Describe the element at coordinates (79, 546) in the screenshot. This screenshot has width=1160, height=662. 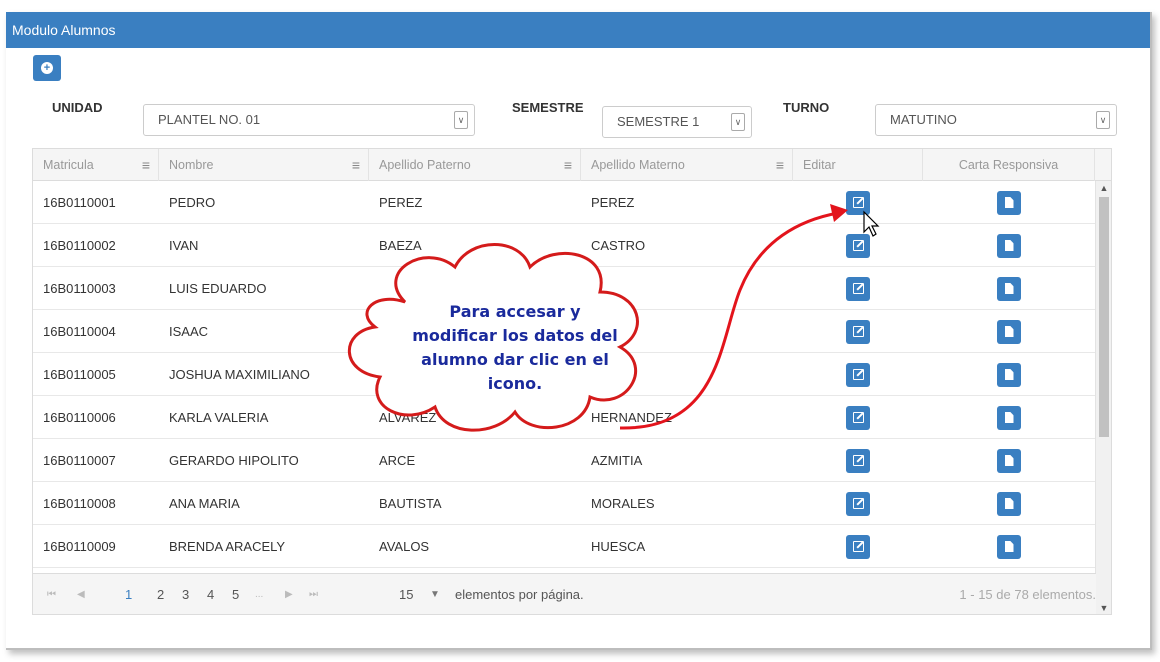
I see `matricula-cell: 16B0110009` at that location.